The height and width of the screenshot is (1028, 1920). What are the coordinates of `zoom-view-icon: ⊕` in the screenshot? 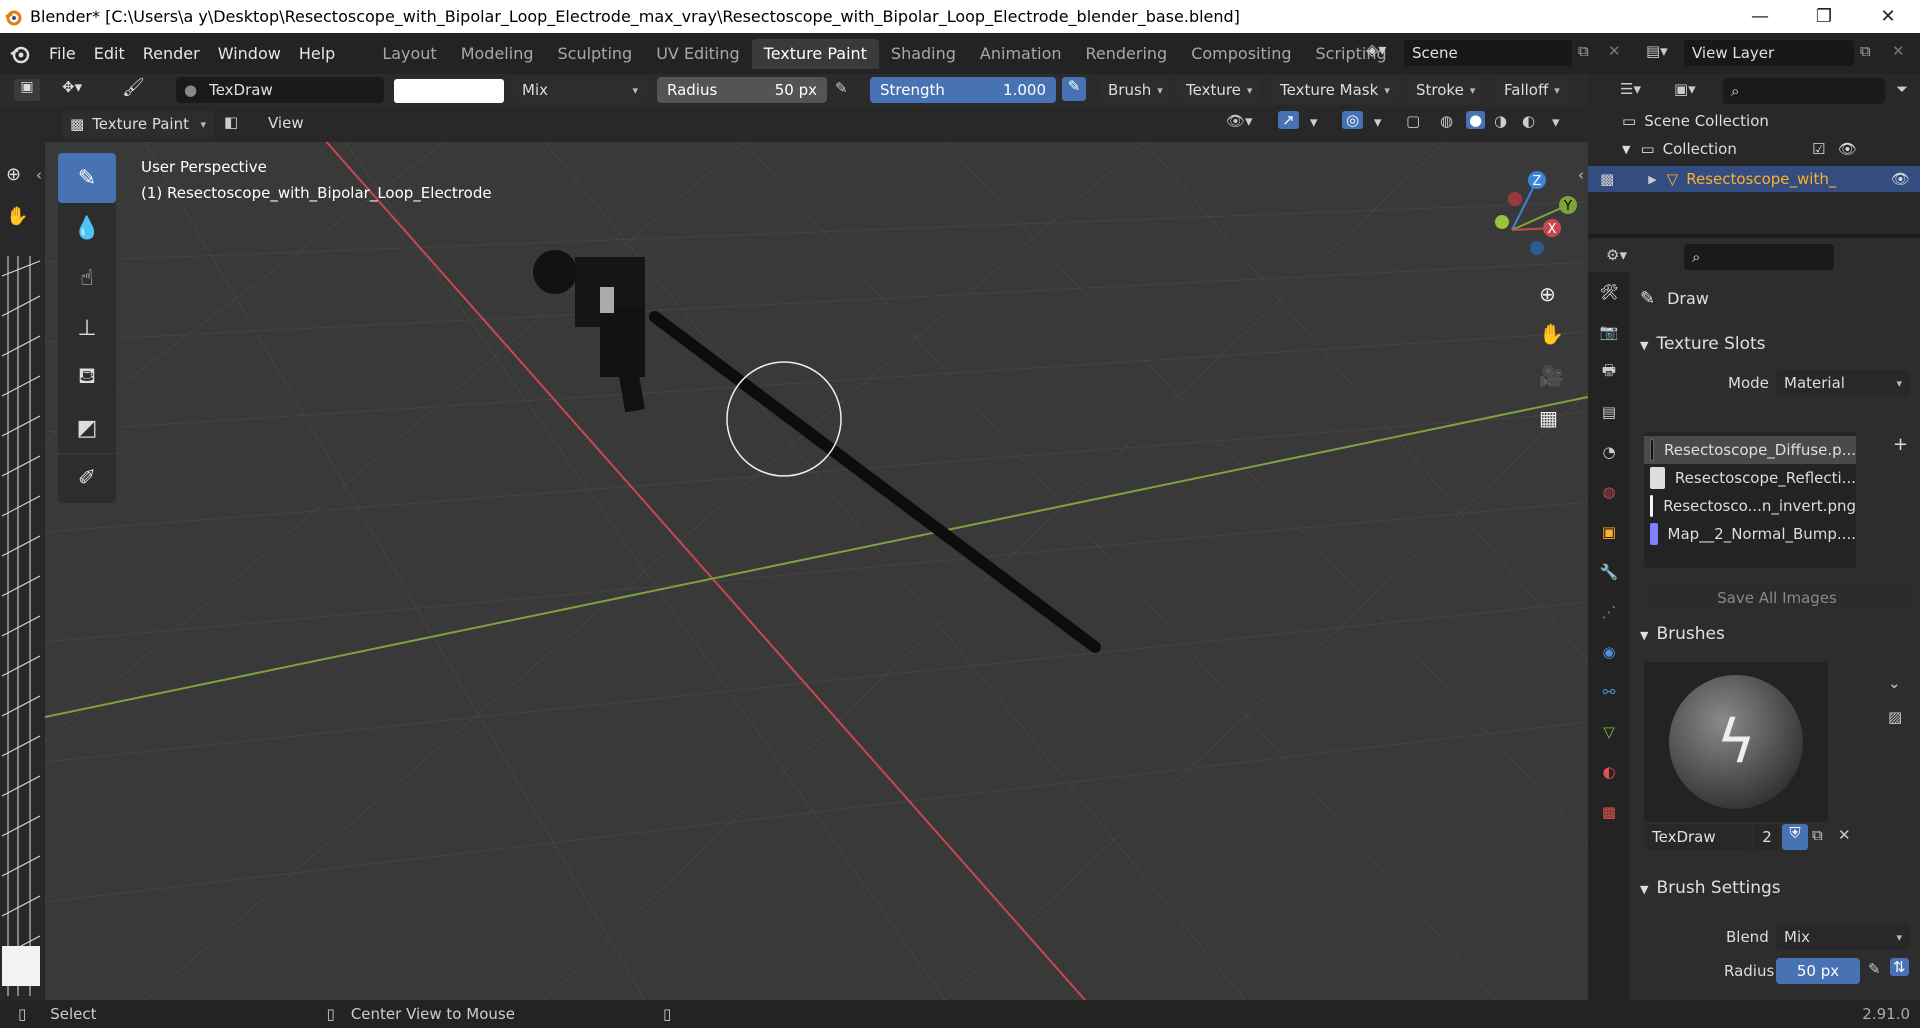 It's located at (1547, 294).